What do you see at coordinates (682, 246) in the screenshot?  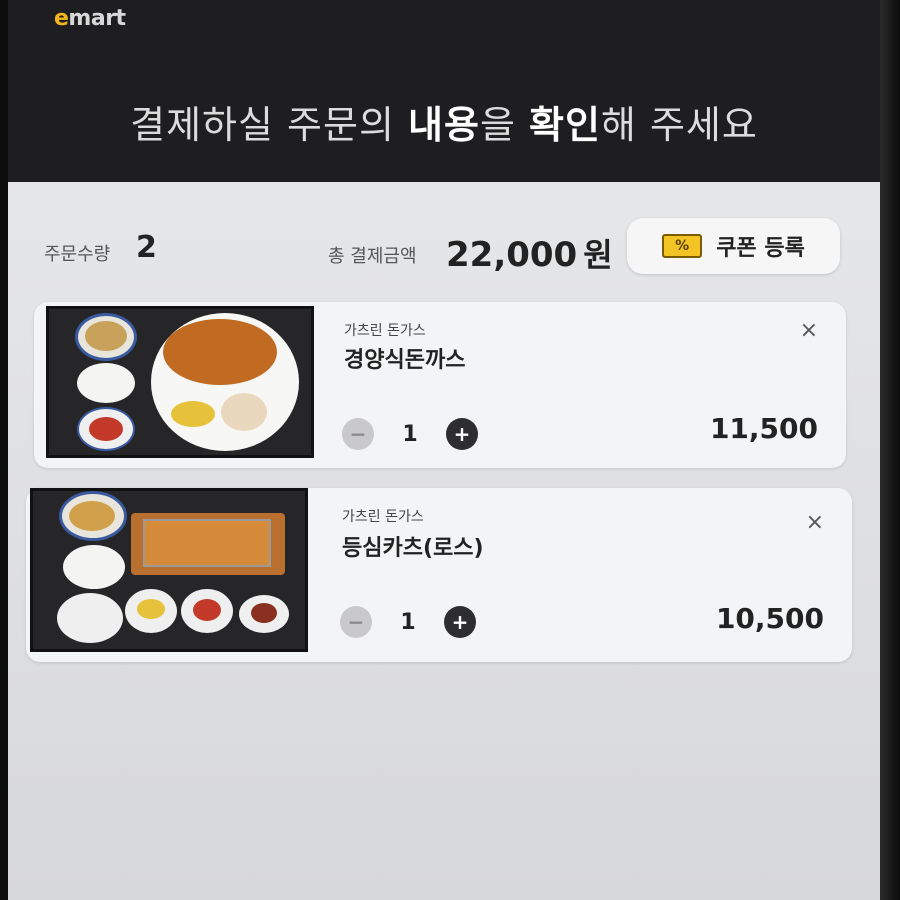 I see `coupon-icon: %` at bounding box center [682, 246].